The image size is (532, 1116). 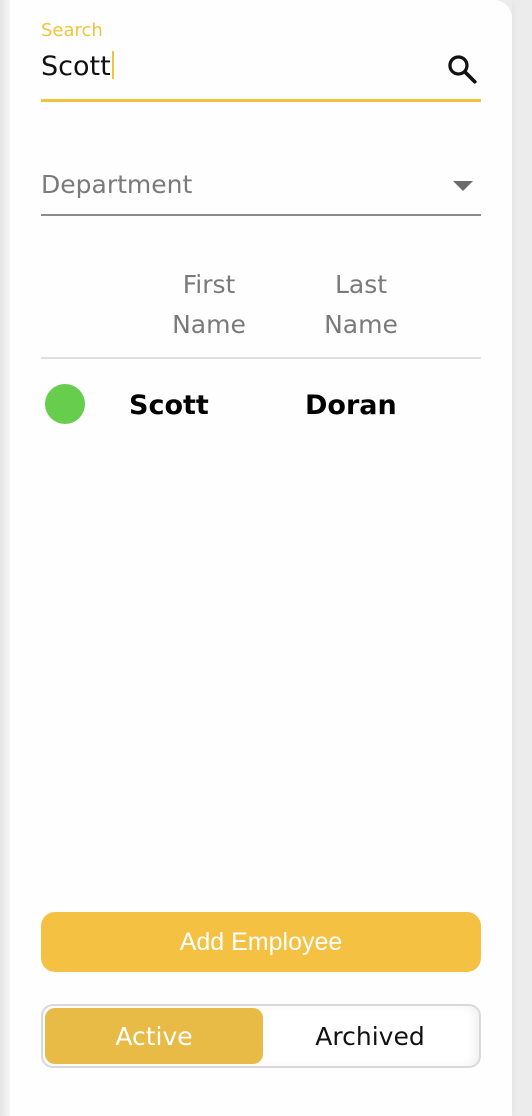 What do you see at coordinates (65, 404) in the screenshot?
I see `status-dot-icon` at bounding box center [65, 404].